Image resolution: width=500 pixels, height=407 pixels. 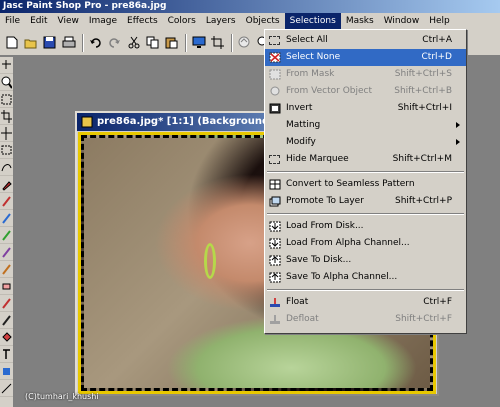 I want to click on save-alpha-icon, so click(x=274, y=277).